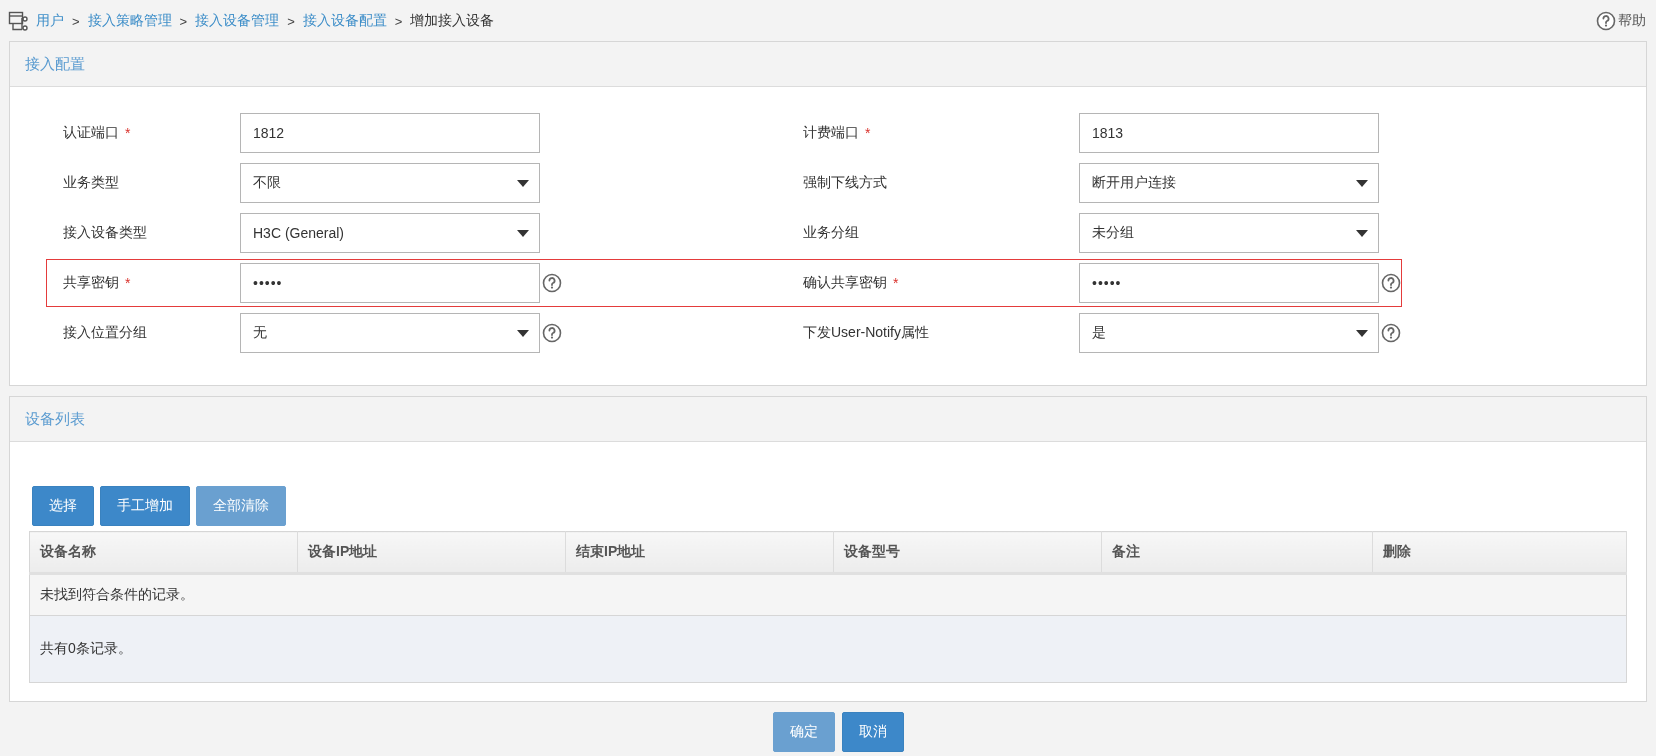 The height and width of the screenshot is (756, 1656). Describe the element at coordinates (390, 233) in the screenshot. I see `dropdown: H3C (General)` at that location.